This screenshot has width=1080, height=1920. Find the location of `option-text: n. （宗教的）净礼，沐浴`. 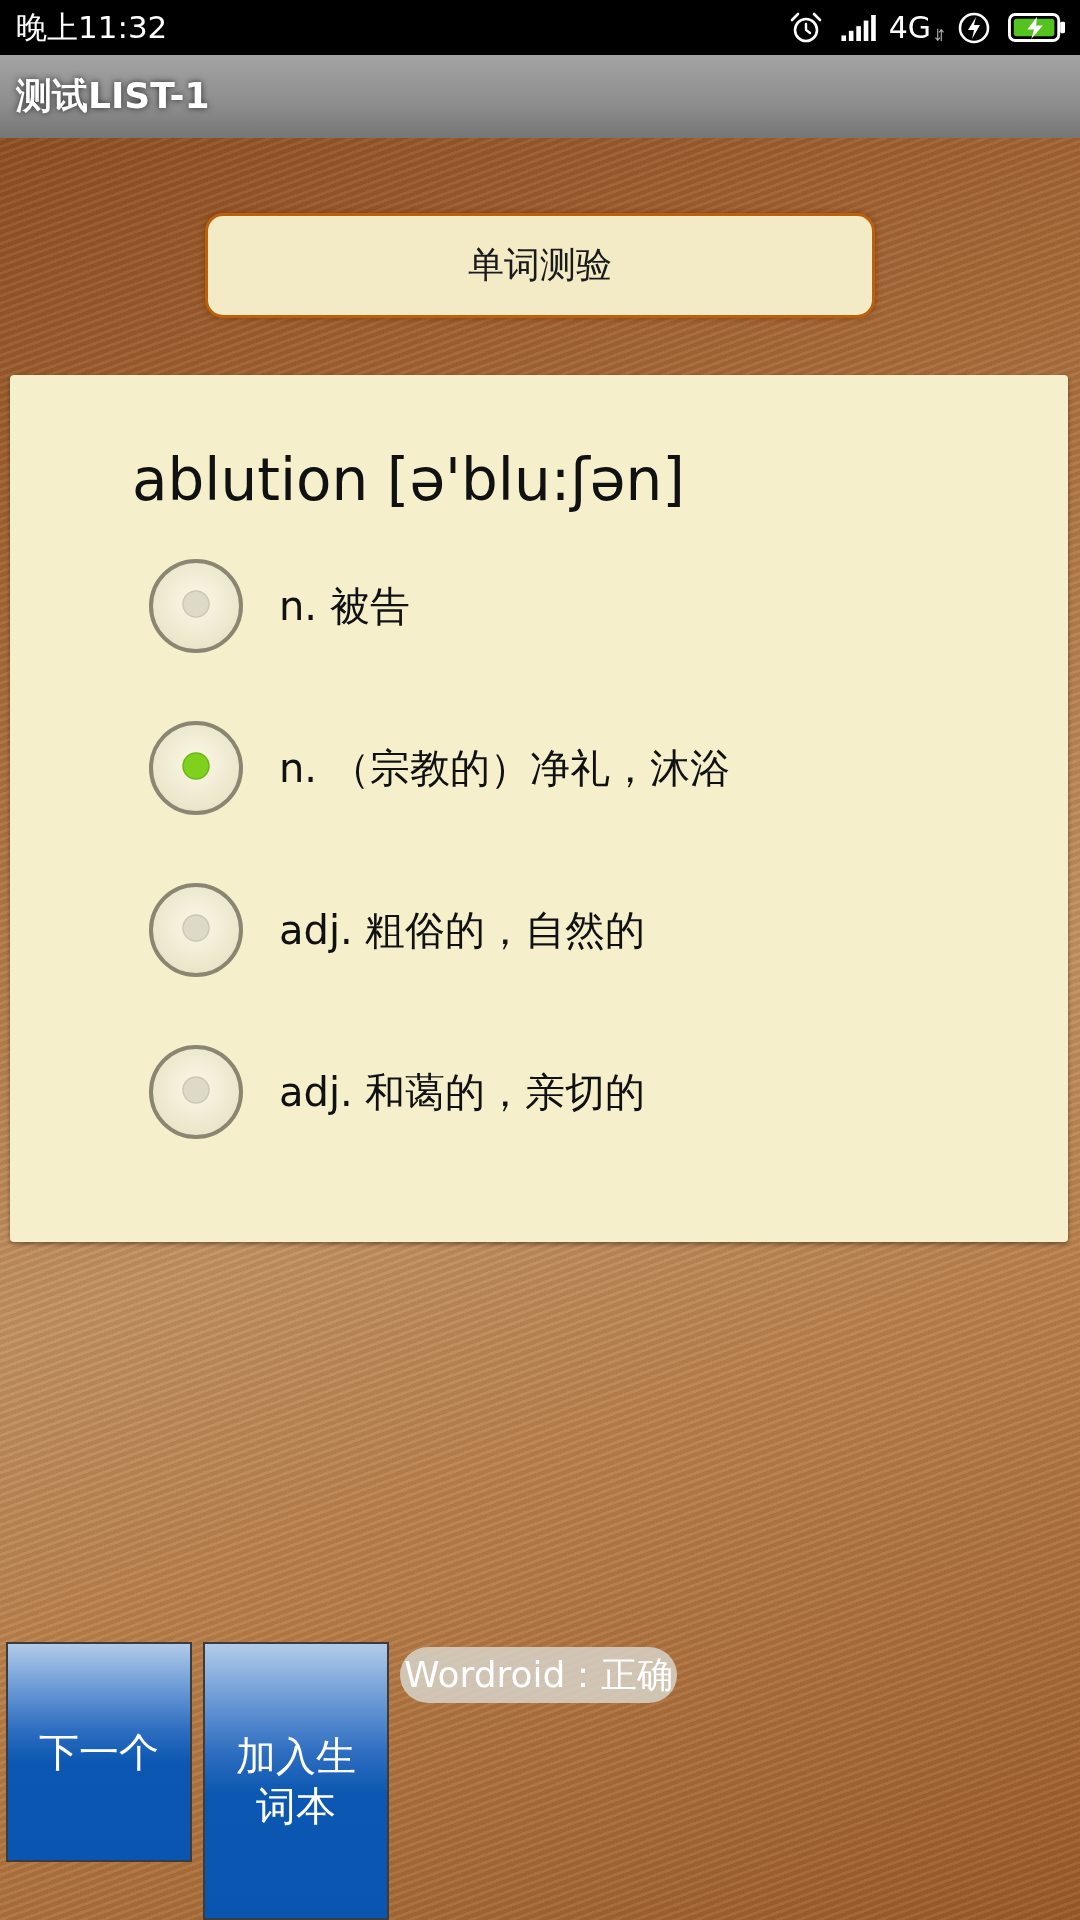

option-text: n. （宗教的）净礼，沐浴 is located at coordinates (504, 768).